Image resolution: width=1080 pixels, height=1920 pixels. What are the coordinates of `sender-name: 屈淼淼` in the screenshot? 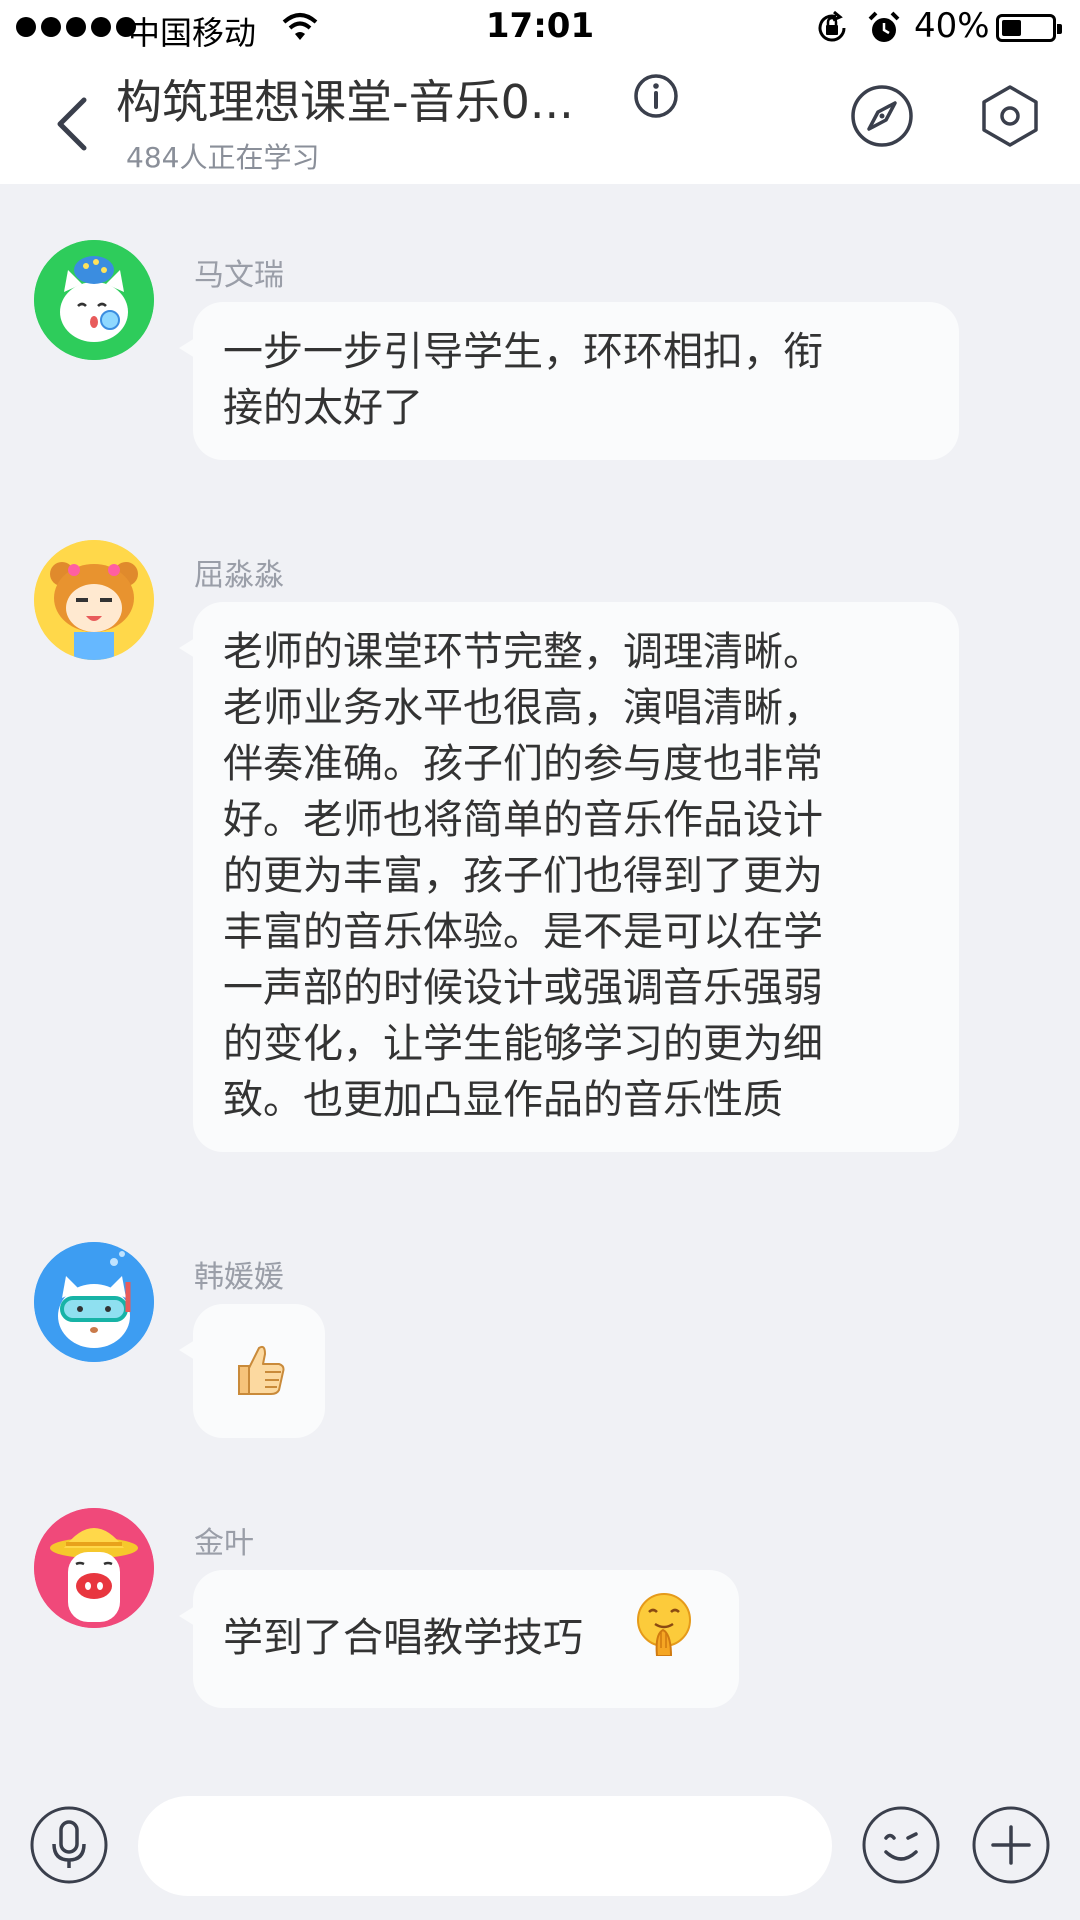 It's located at (239, 575).